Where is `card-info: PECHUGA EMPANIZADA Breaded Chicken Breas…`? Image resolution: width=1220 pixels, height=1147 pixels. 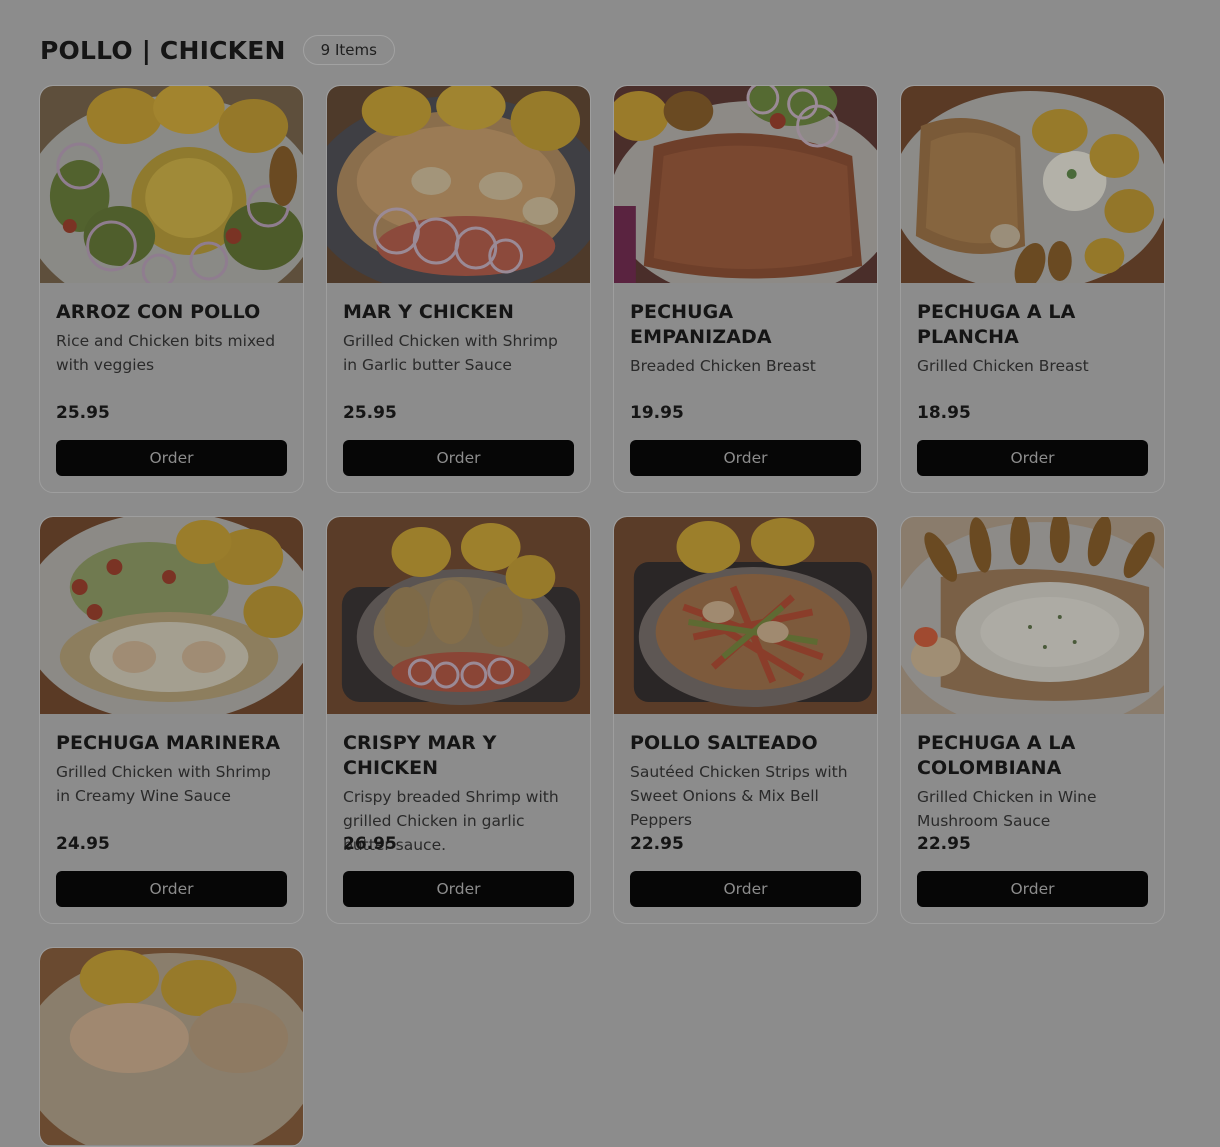 card-info: PECHUGA EMPANIZADA Breaded Chicken Breas… is located at coordinates (745, 339).